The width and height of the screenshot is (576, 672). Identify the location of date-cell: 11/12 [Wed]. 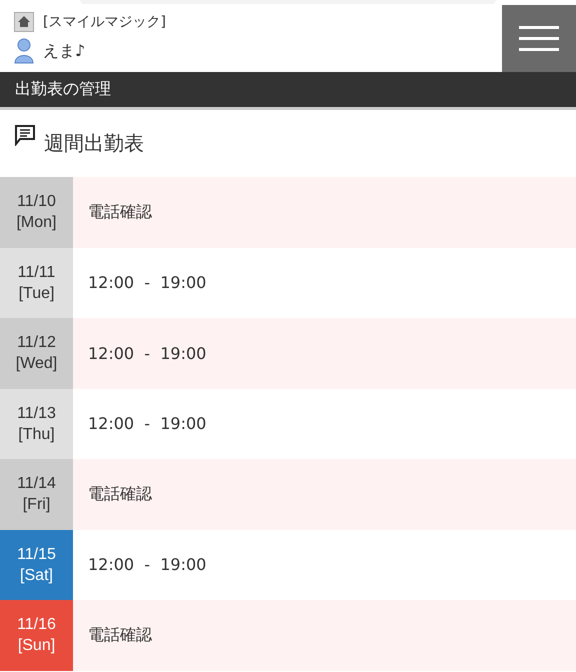
(36, 353).